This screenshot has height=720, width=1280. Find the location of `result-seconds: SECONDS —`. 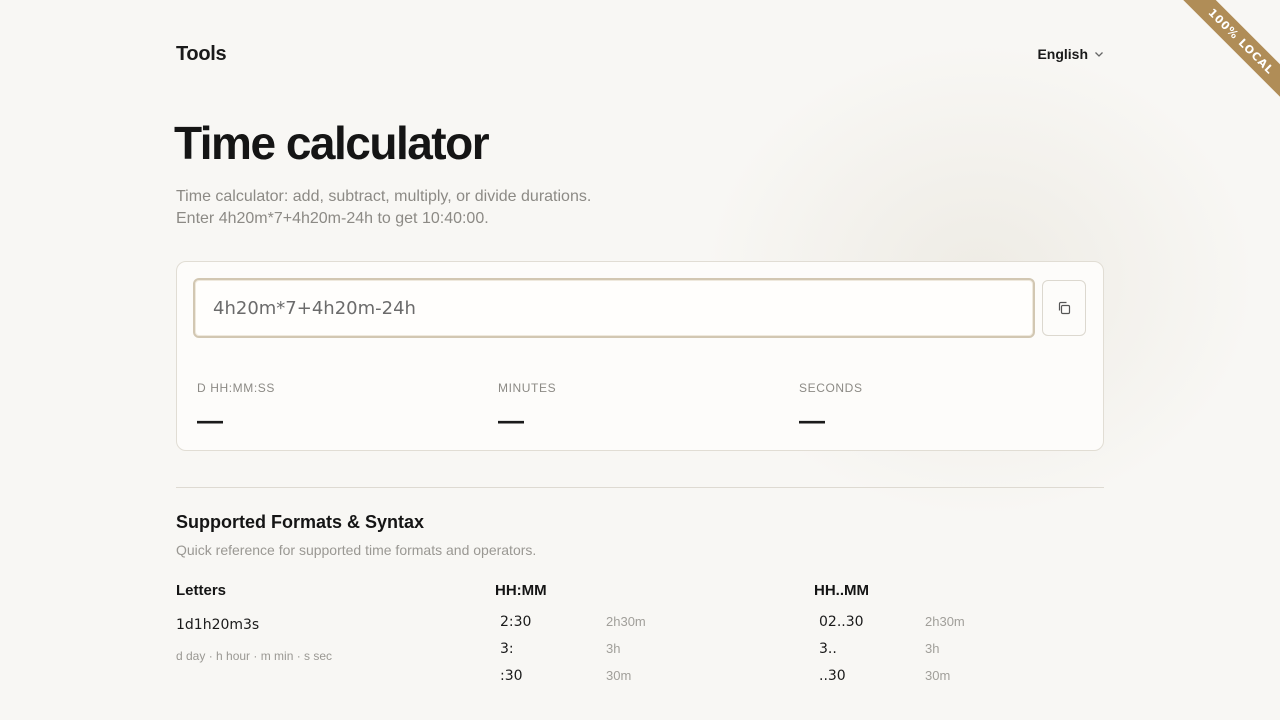

result-seconds: SECONDS — is located at coordinates (831, 407).